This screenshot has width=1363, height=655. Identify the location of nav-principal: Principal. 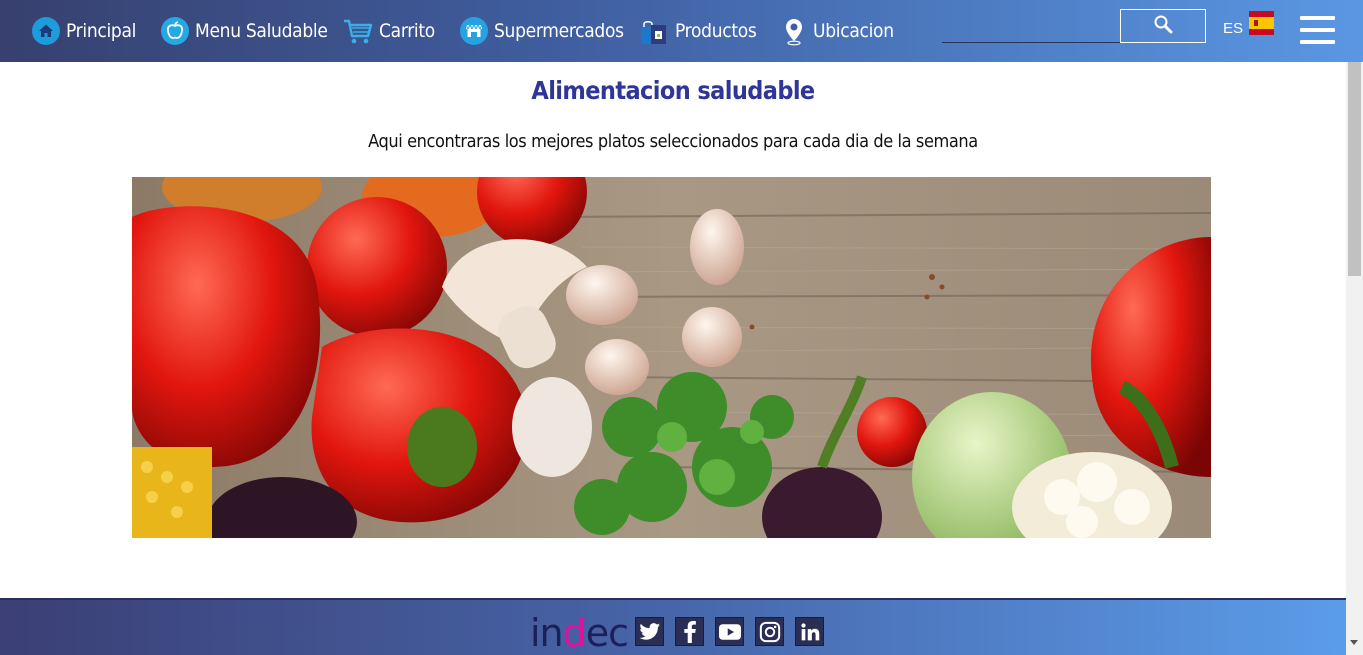
(83, 31).